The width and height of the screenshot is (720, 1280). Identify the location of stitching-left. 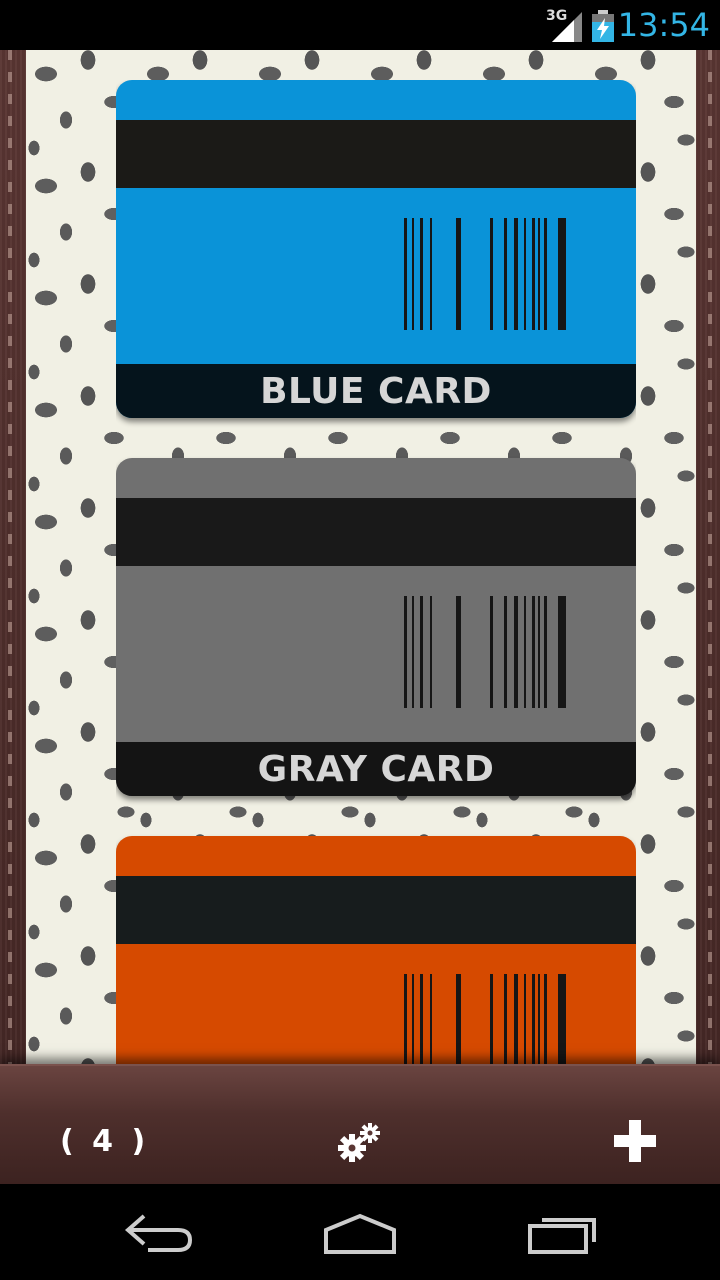
(10, 617).